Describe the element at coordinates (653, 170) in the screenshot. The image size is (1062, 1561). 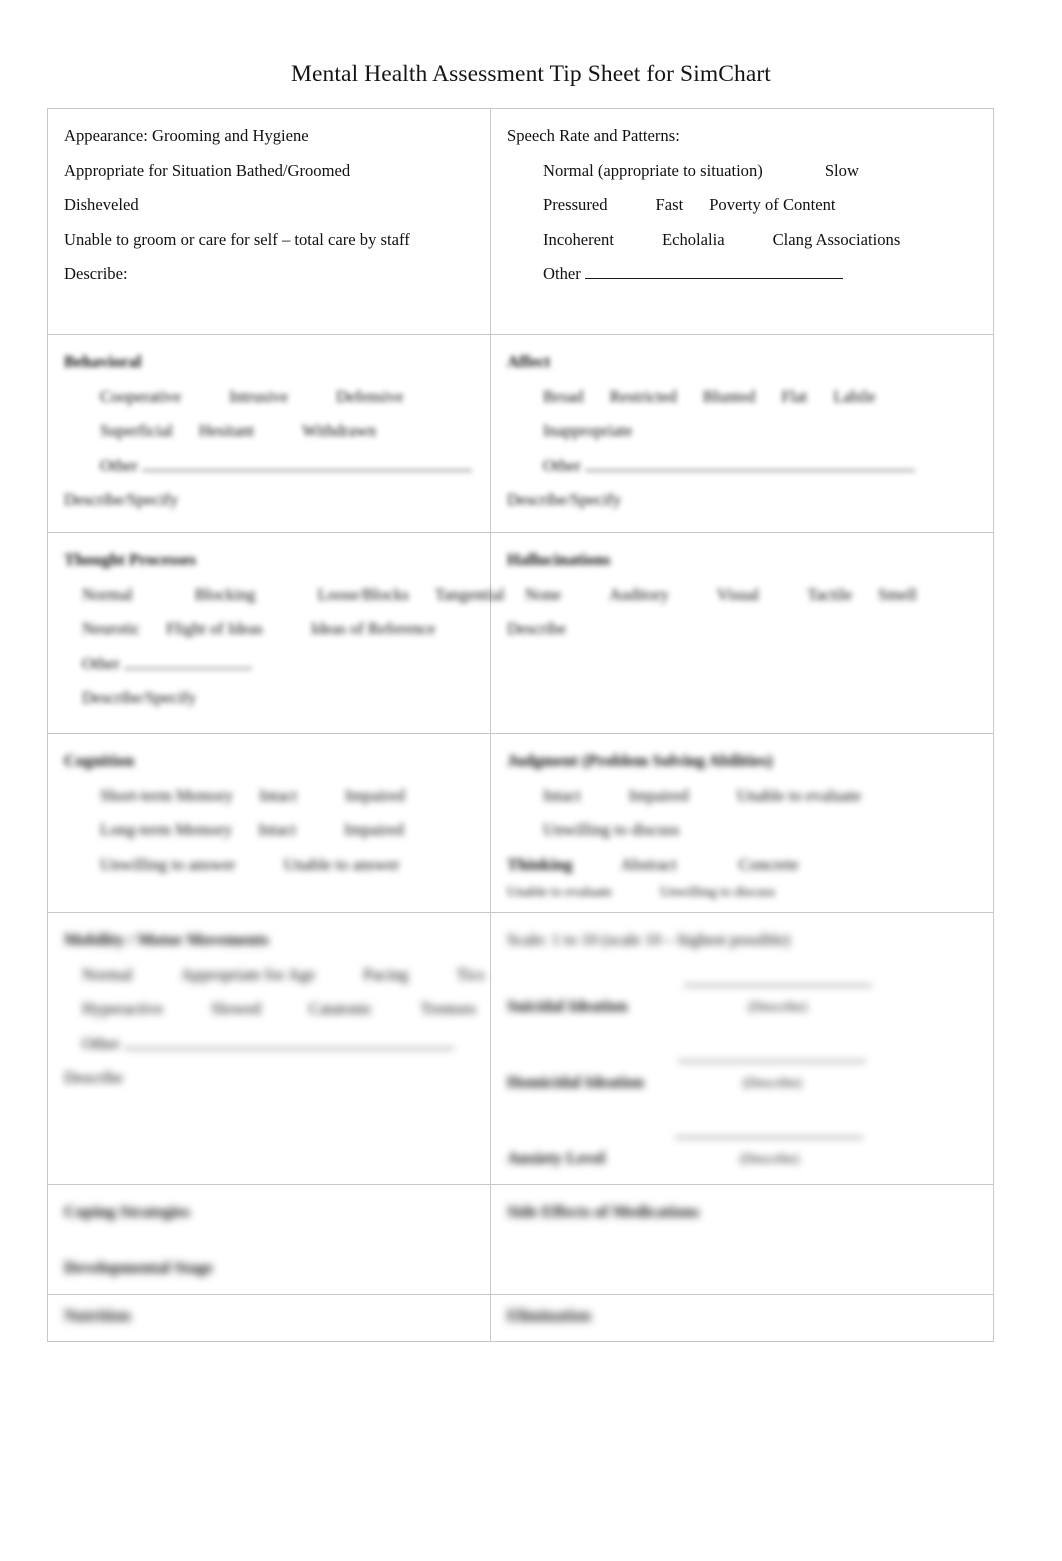
I see `speech-option-normal: Normal (appropriate to situation)` at that location.